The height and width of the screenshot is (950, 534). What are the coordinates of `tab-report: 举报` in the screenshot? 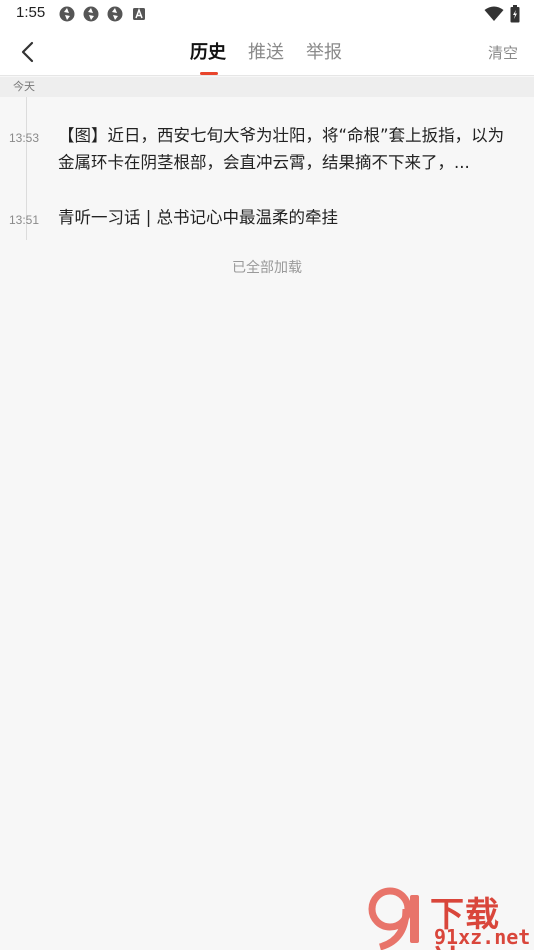 It's located at (335, 51).